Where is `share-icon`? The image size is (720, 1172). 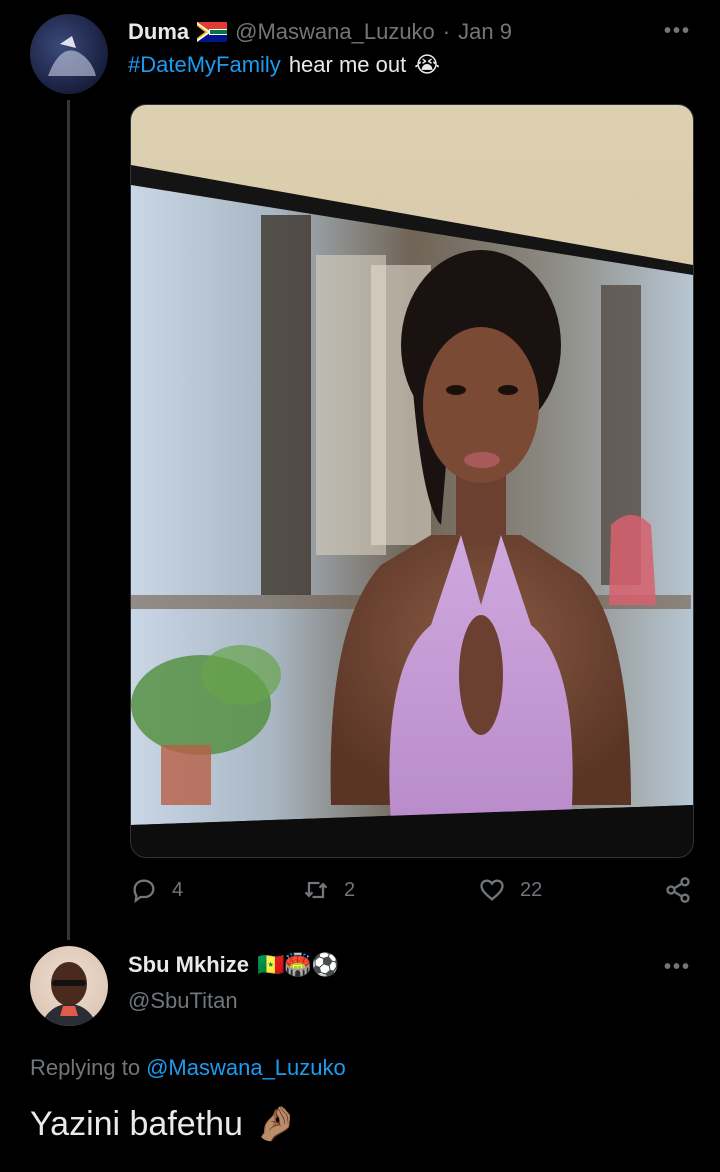
share-icon is located at coordinates (678, 890).